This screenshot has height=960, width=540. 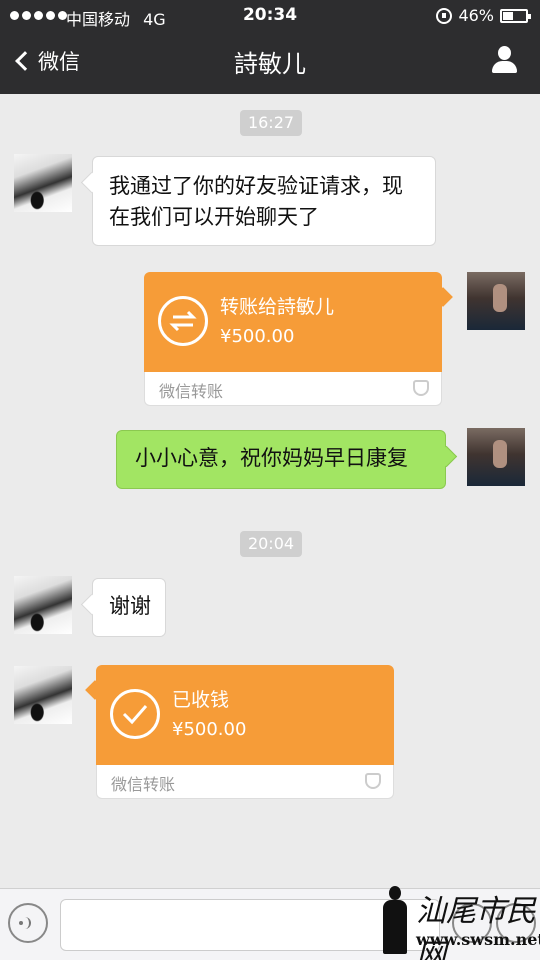 What do you see at coordinates (28, 923) in the screenshot?
I see `voice-icon` at bounding box center [28, 923].